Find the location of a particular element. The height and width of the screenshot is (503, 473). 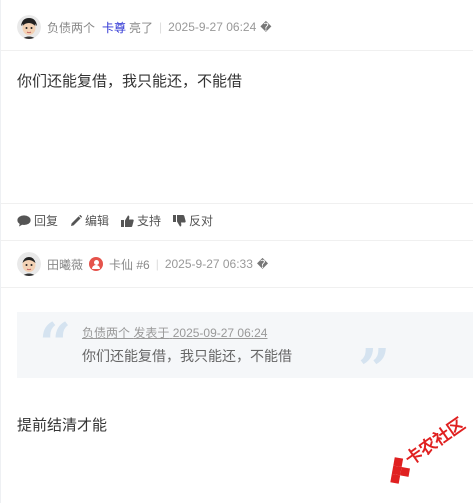

edit-label: 编辑 is located at coordinates (97, 221).